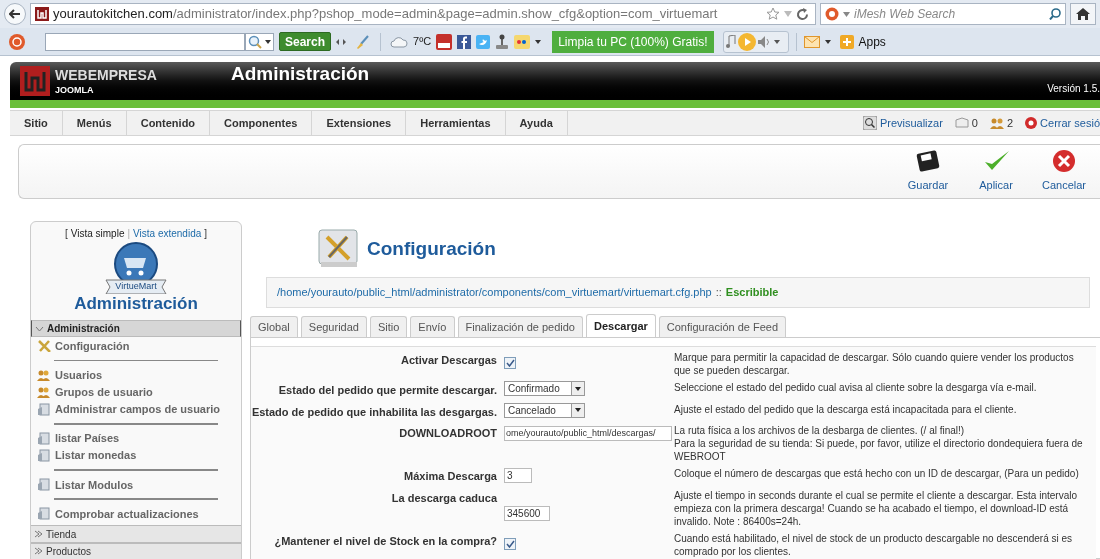 The image size is (1100, 559). What do you see at coordinates (464, 41) in the screenshot?
I see `social-f-icon` at bounding box center [464, 41].